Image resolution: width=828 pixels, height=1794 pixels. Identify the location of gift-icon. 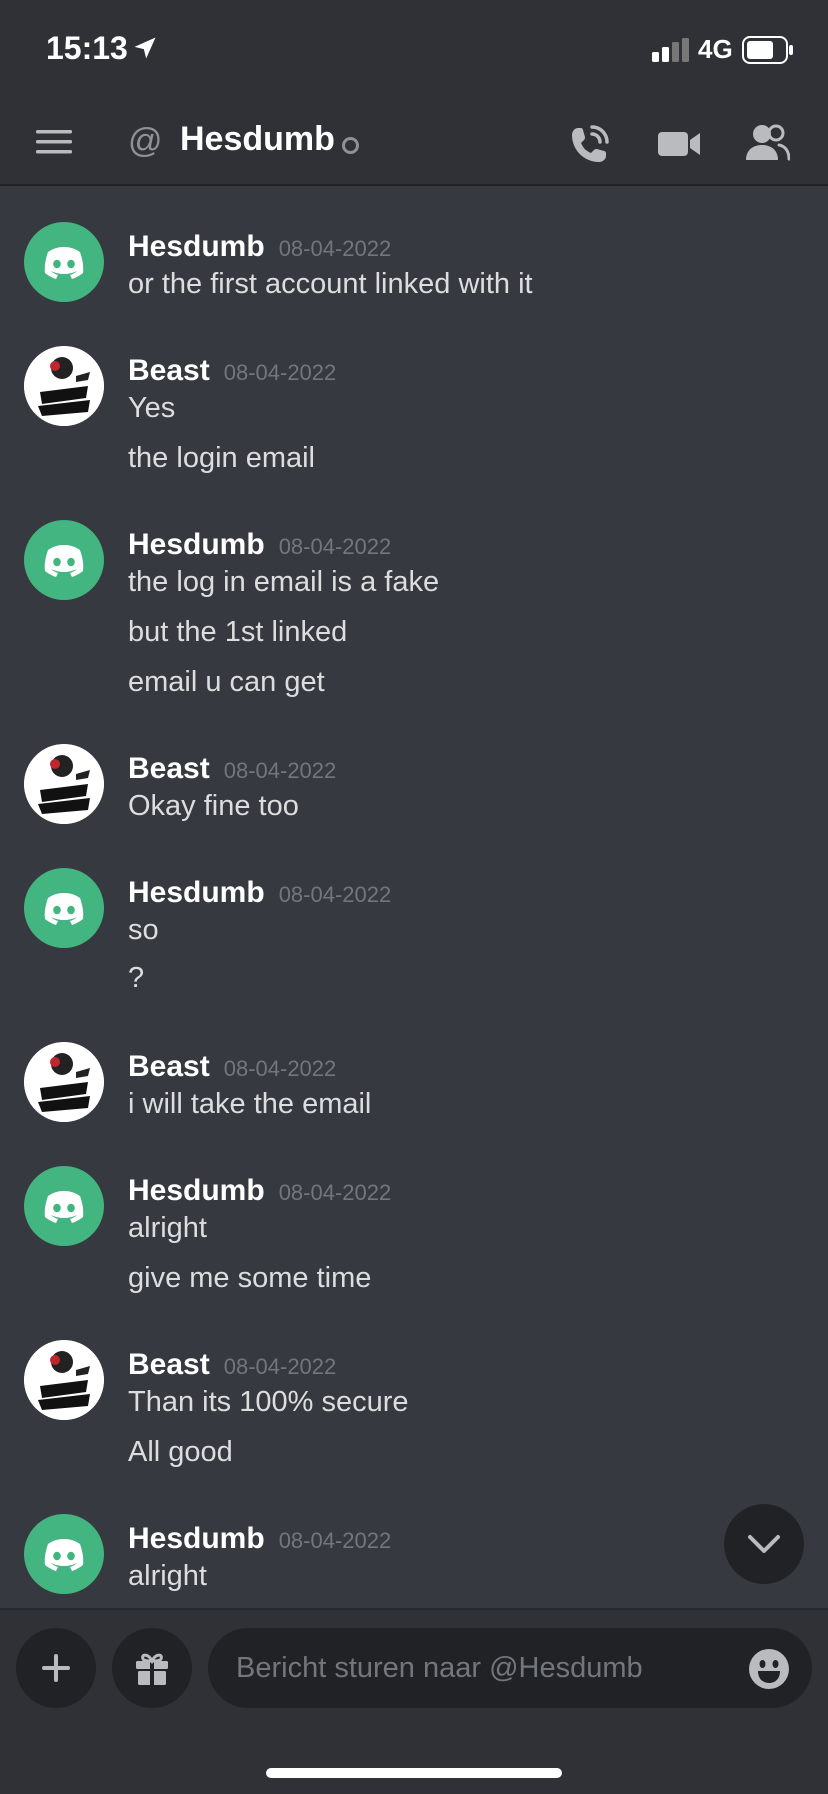
(152, 1669).